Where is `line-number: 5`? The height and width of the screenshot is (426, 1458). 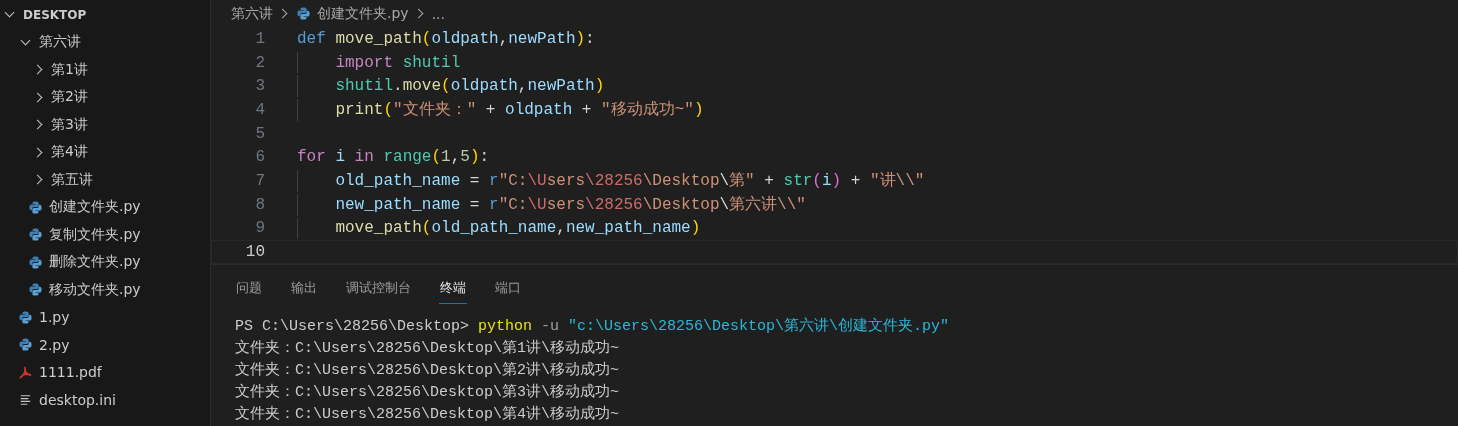
line-number: 5 is located at coordinates (259, 133).